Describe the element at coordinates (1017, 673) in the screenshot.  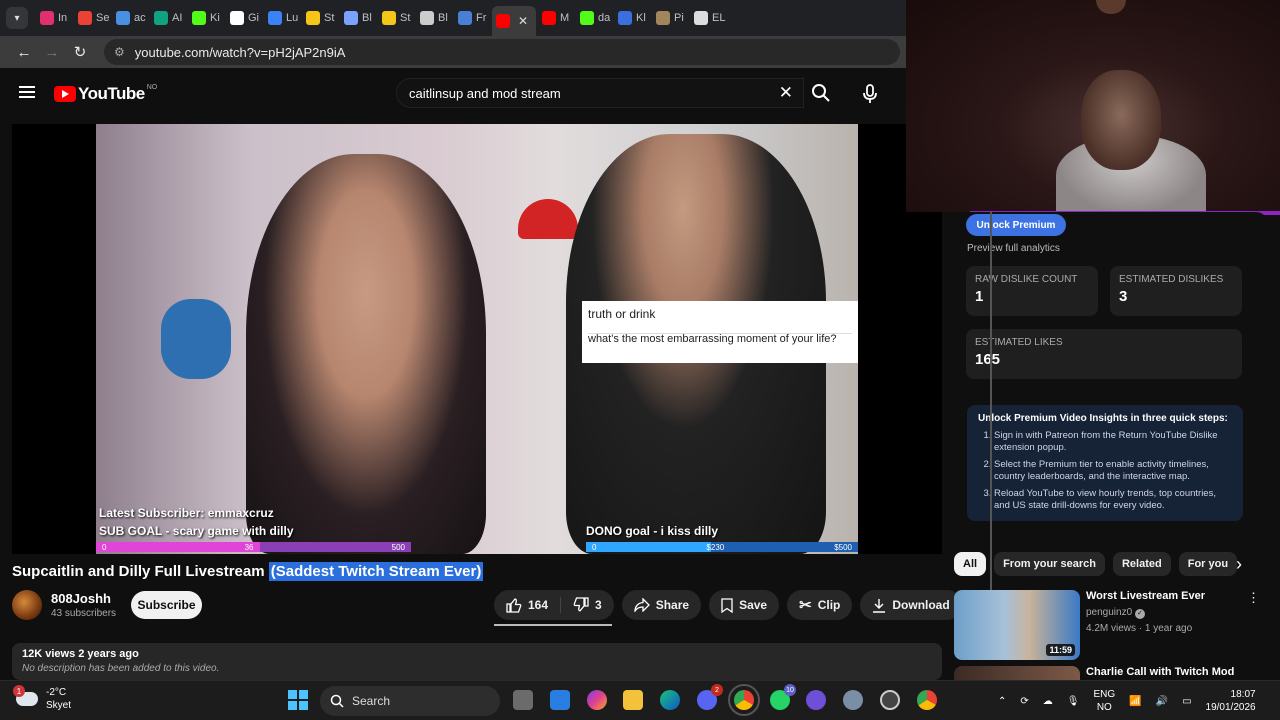
I see `video-thumbnail` at that location.